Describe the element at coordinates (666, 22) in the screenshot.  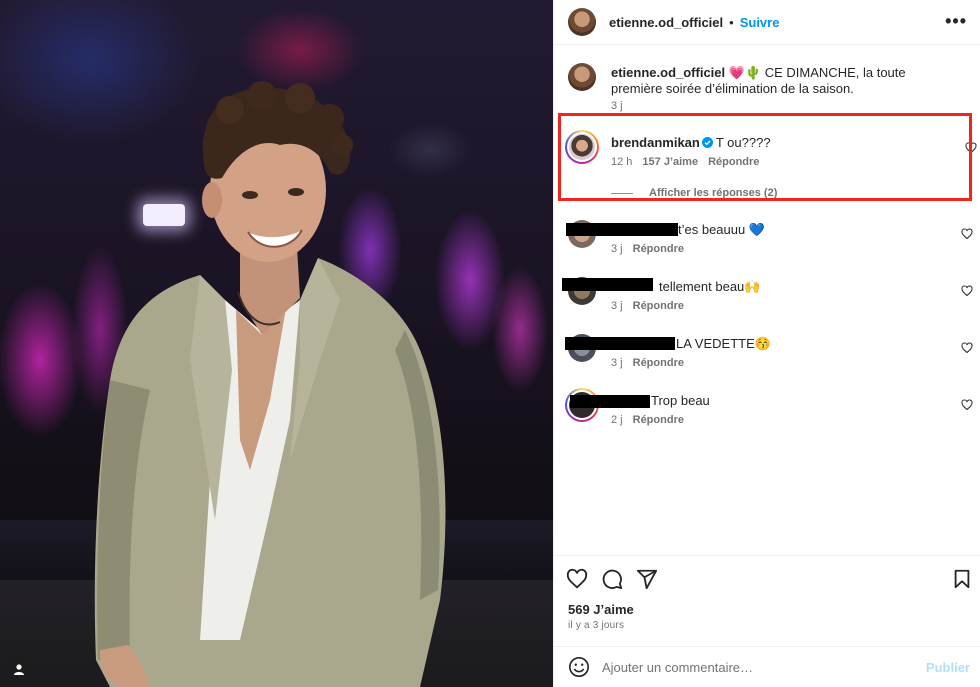
I see `author-username: etienne.od_officiel` at that location.